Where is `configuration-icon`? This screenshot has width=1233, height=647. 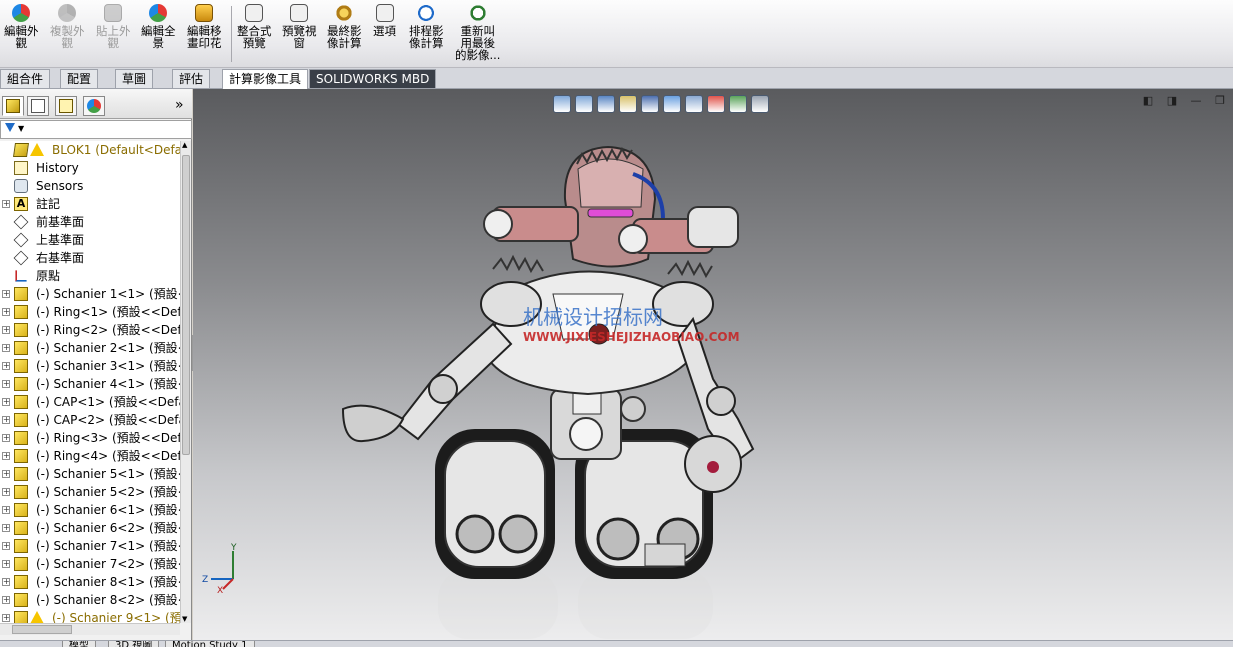
configuration-icon is located at coordinates (66, 106).